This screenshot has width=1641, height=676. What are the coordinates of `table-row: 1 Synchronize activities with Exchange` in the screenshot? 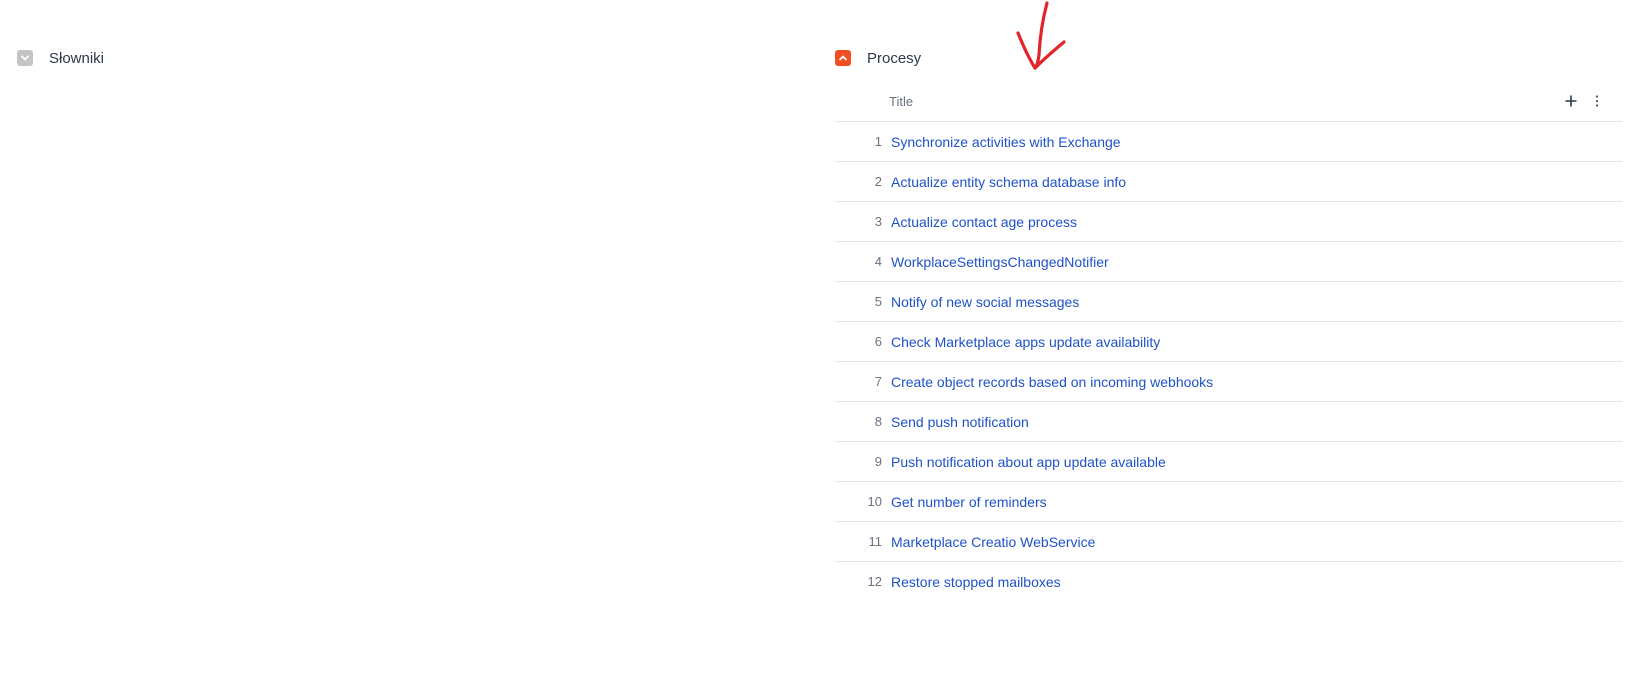 It's located at (1228, 142).